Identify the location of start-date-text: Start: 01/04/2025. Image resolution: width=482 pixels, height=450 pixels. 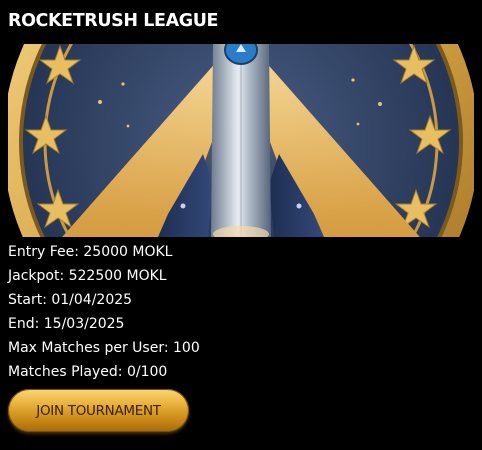
(70, 300).